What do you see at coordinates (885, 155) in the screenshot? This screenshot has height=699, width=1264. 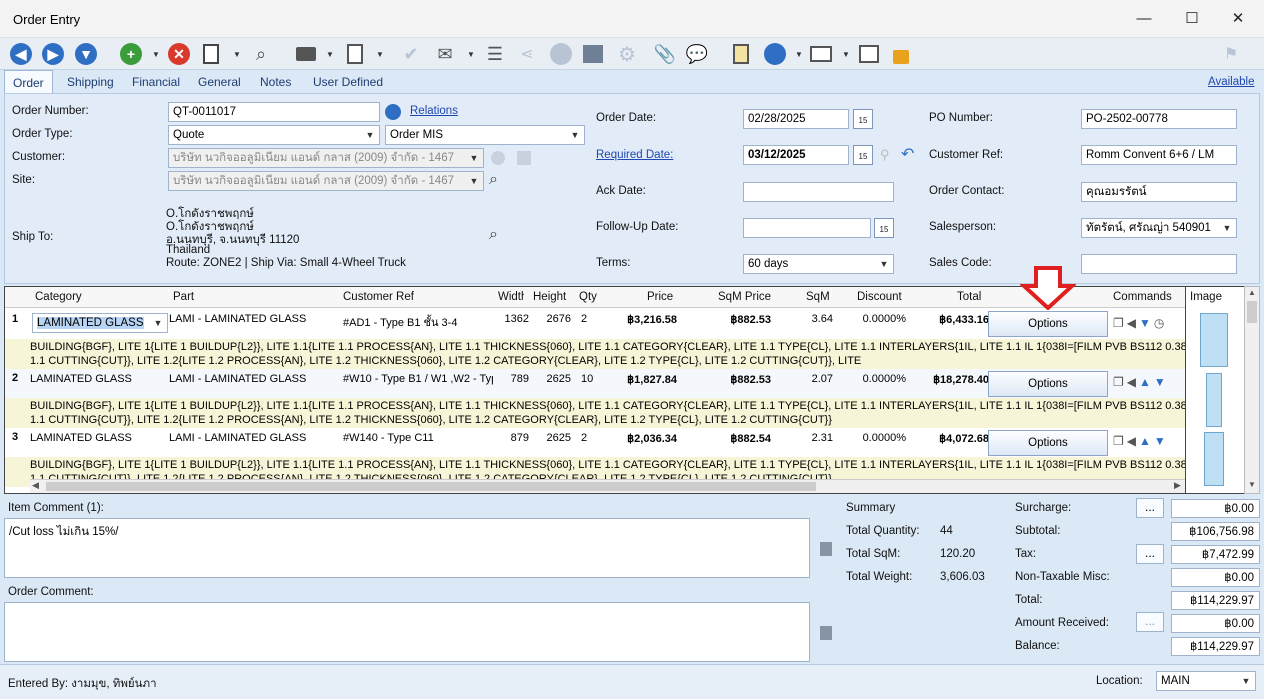 I see `pin-icon: ⚲` at bounding box center [885, 155].